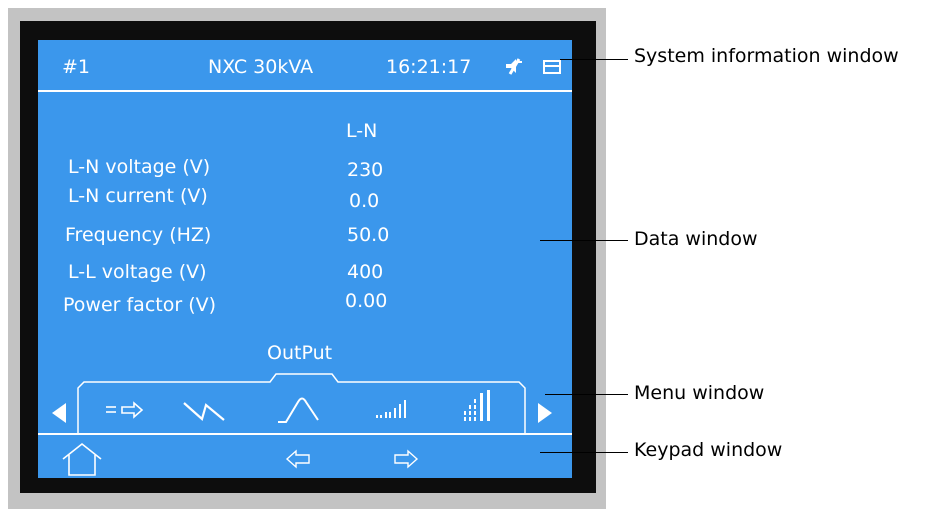 The image size is (939, 515). Describe the element at coordinates (362, 131) in the screenshot. I see `column-header: L-N` at that location.